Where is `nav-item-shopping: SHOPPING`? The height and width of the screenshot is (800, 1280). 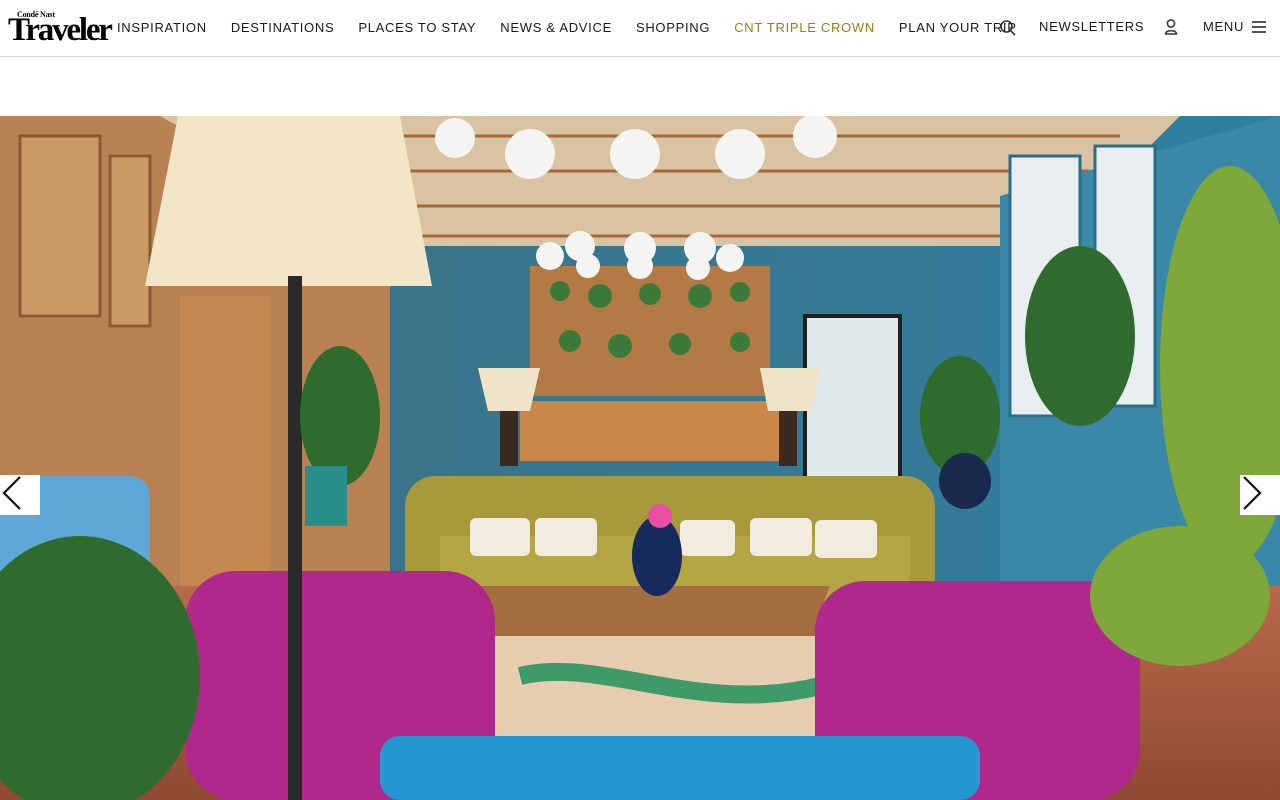 nav-item-shopping: SHOPPING is located at coordinates (673, 28).